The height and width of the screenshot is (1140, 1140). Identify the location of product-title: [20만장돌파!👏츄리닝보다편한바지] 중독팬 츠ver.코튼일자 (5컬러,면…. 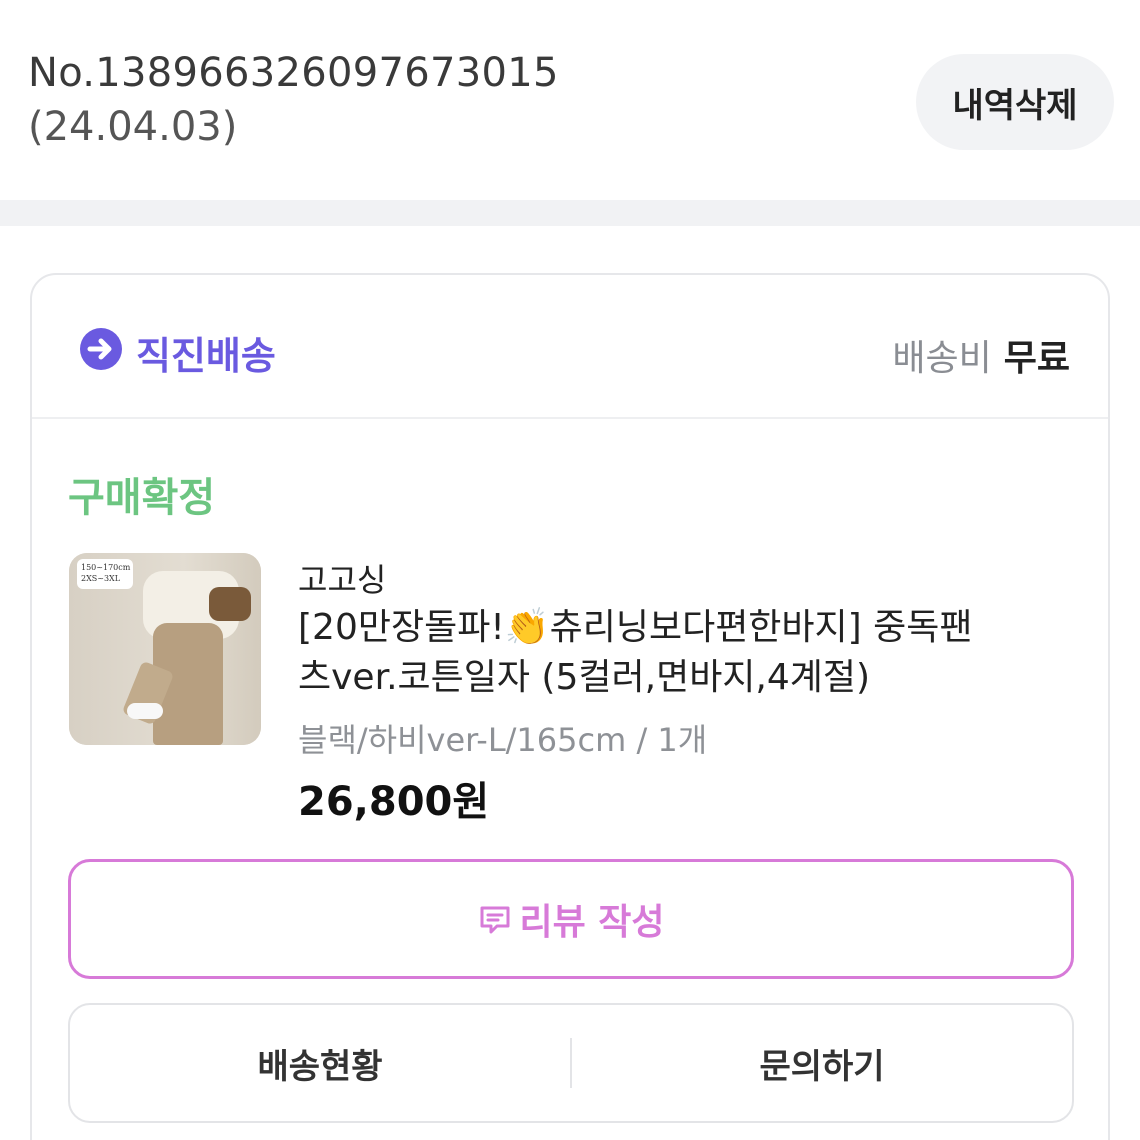
(683, 653).